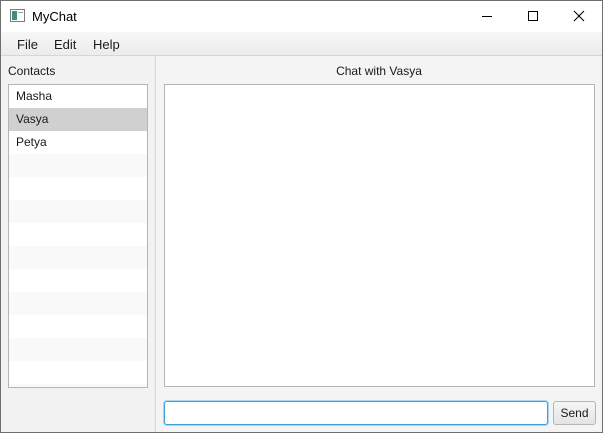  Describe the element at coordinates (17, 15) in the screenshot. I see `app-icon` at that location.